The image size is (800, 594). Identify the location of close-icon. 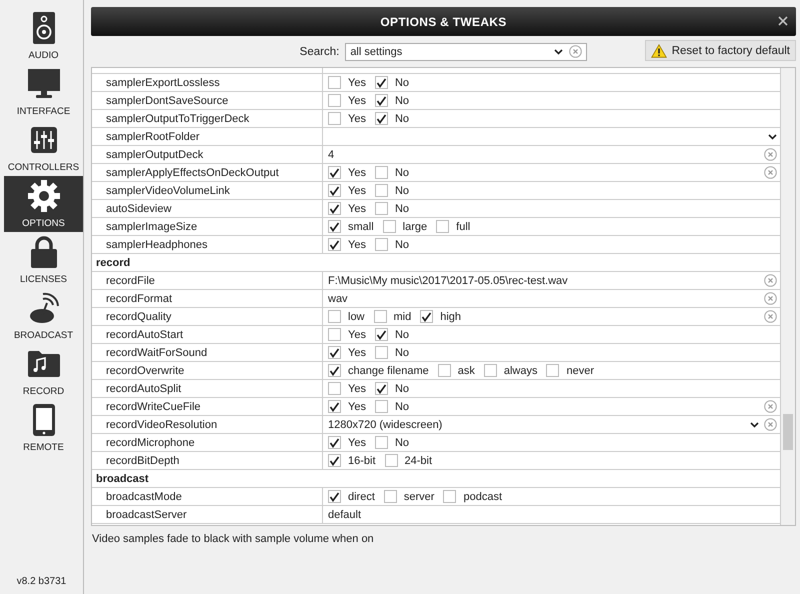
(783, 21).